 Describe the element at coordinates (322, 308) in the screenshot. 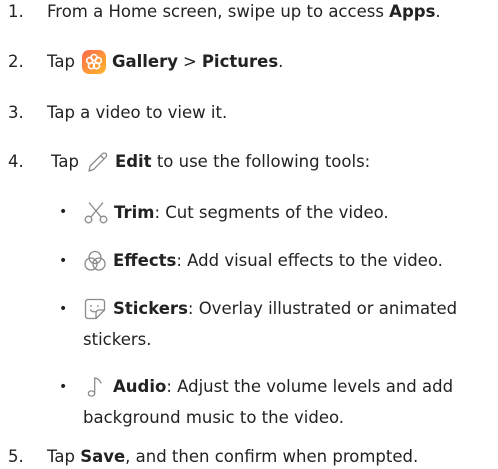

I see `tool-desc: : Overlay illustrated or animated` at that location.